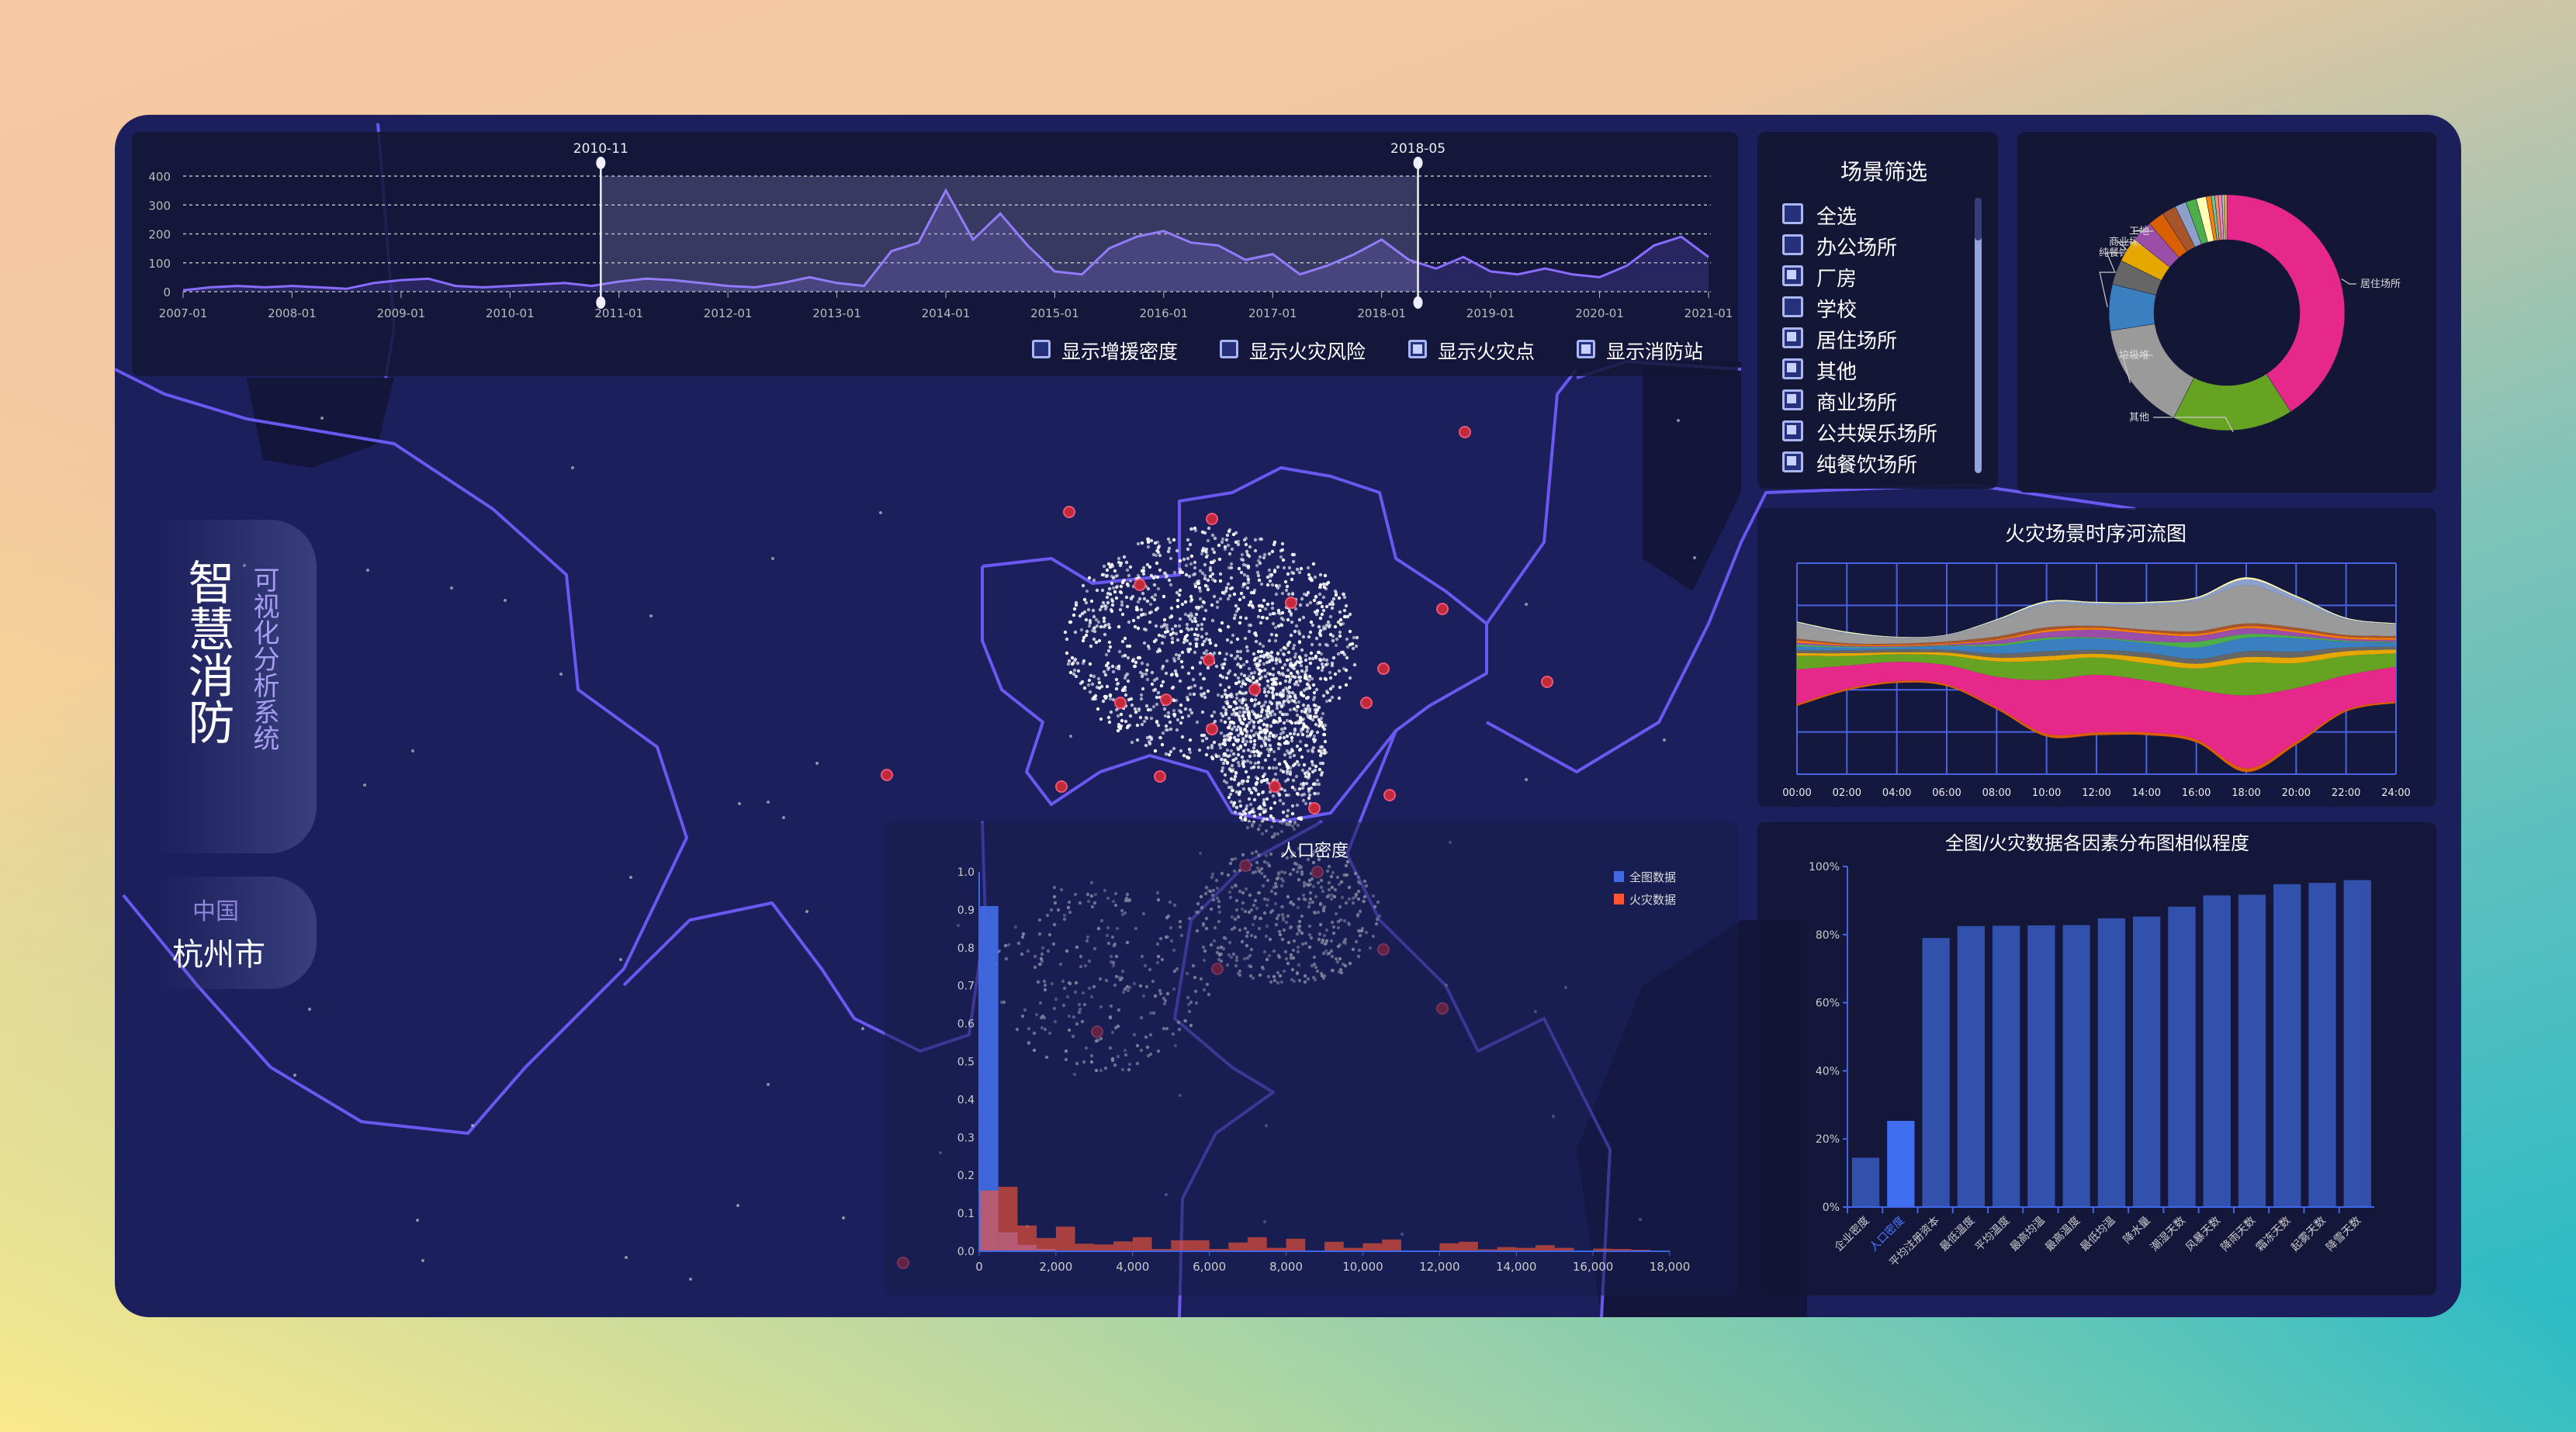 The image size is (2576, 1432). Describe the element at coordinates (1978, 335) in the screenshot. I see `filter-scrollbar` at that location.